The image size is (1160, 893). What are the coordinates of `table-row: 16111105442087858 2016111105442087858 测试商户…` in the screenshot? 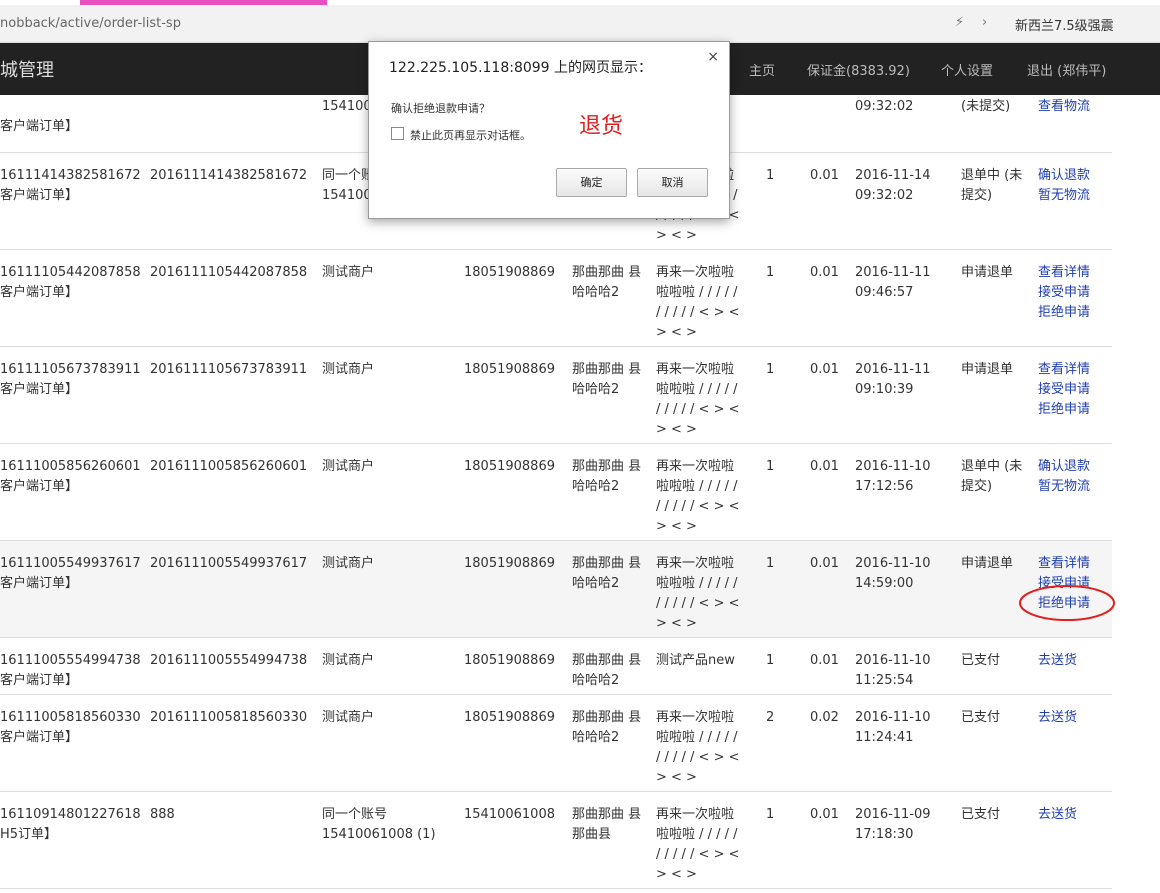 It's located at (556, 298).